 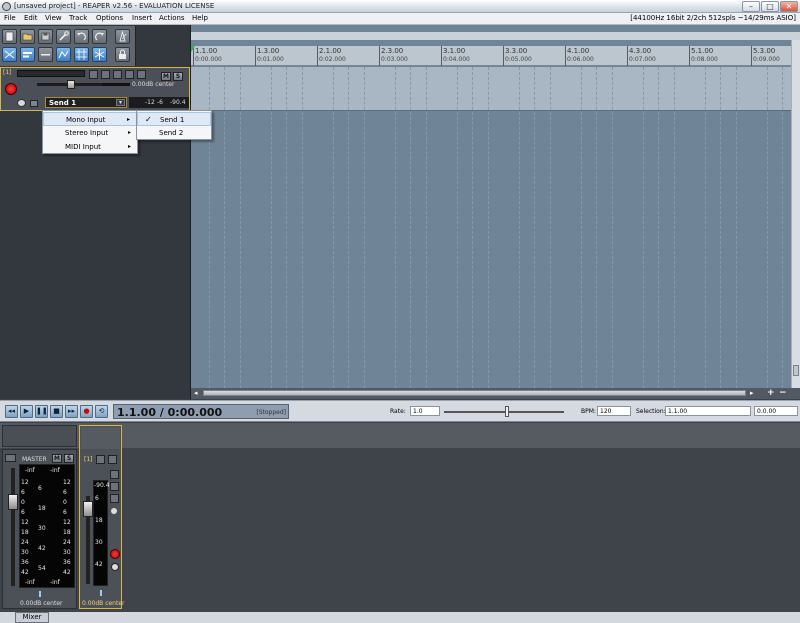 What do you see at coordinates (752, 393) in the screenshot?
I see `scroll-right-icon: ▸` at bounding box center [752, 393].